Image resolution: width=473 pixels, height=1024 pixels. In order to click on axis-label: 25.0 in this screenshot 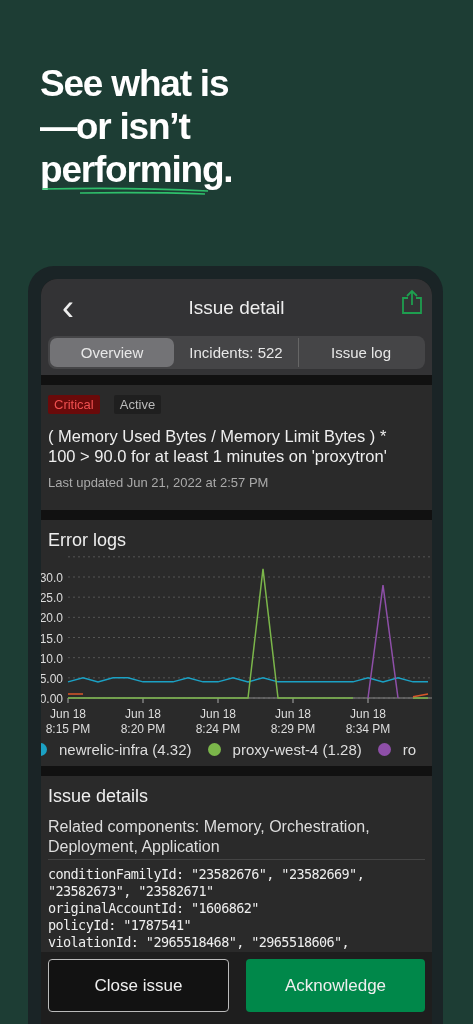, I will do `click(52, 598)`.